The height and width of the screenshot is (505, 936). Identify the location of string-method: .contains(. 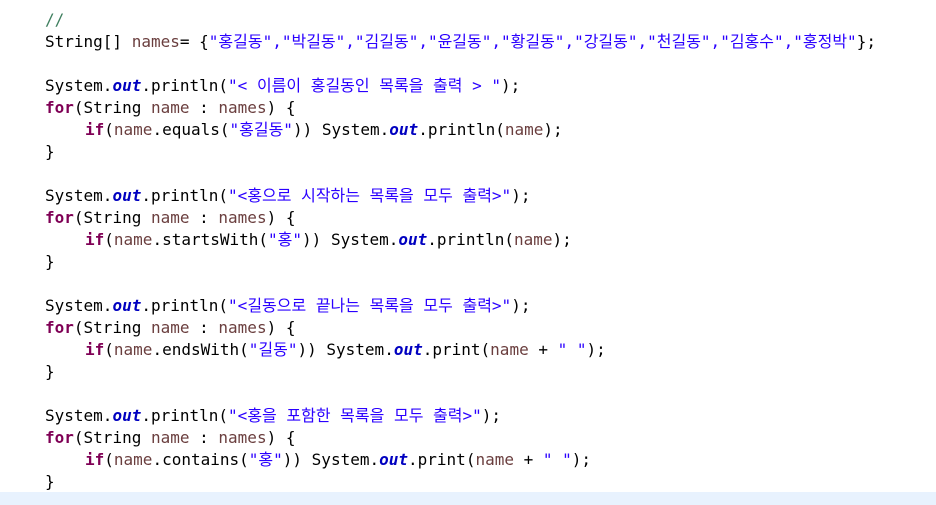
(200, 459).